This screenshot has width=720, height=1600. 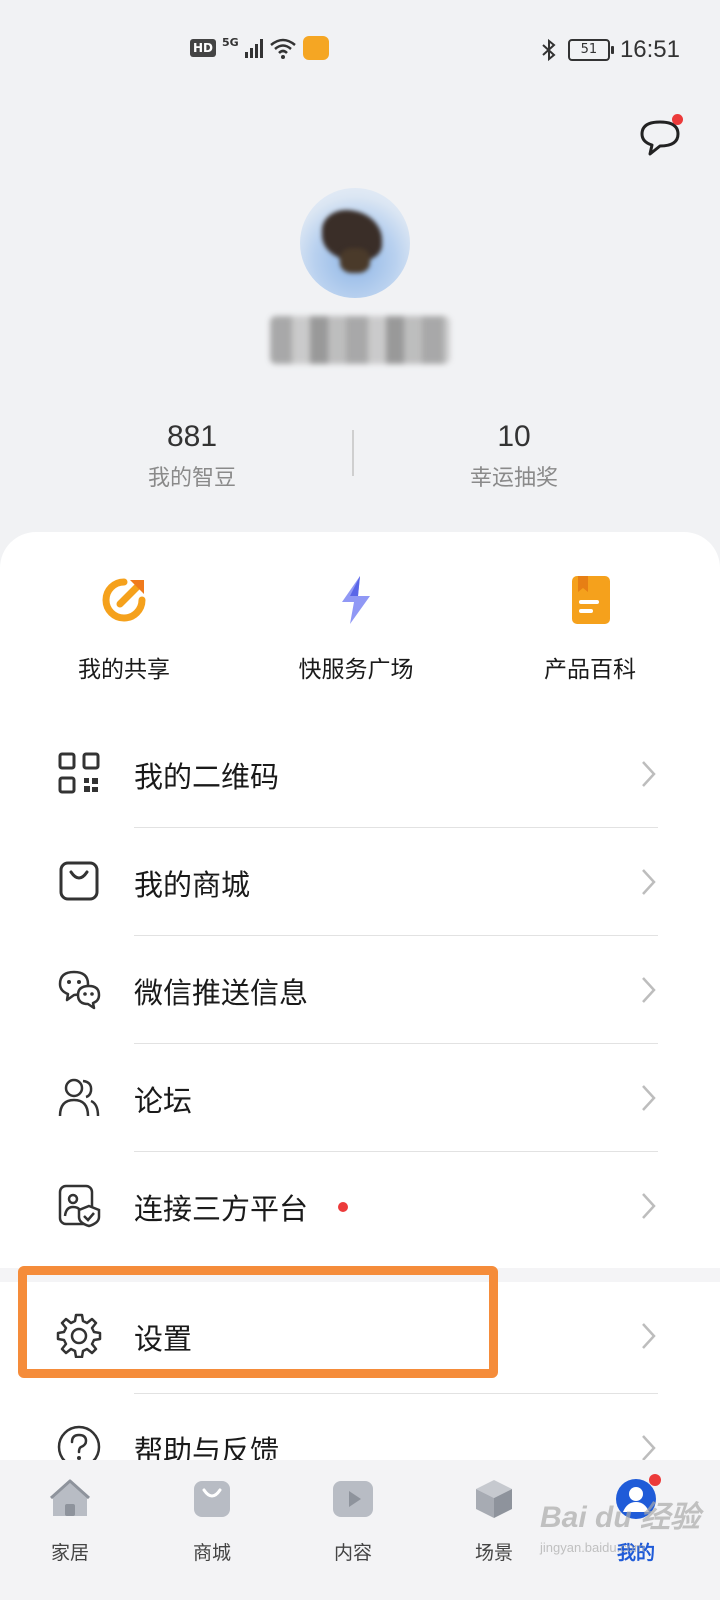 I want to click on menu-item-settings: 设置, so click(x=360, y=1338).